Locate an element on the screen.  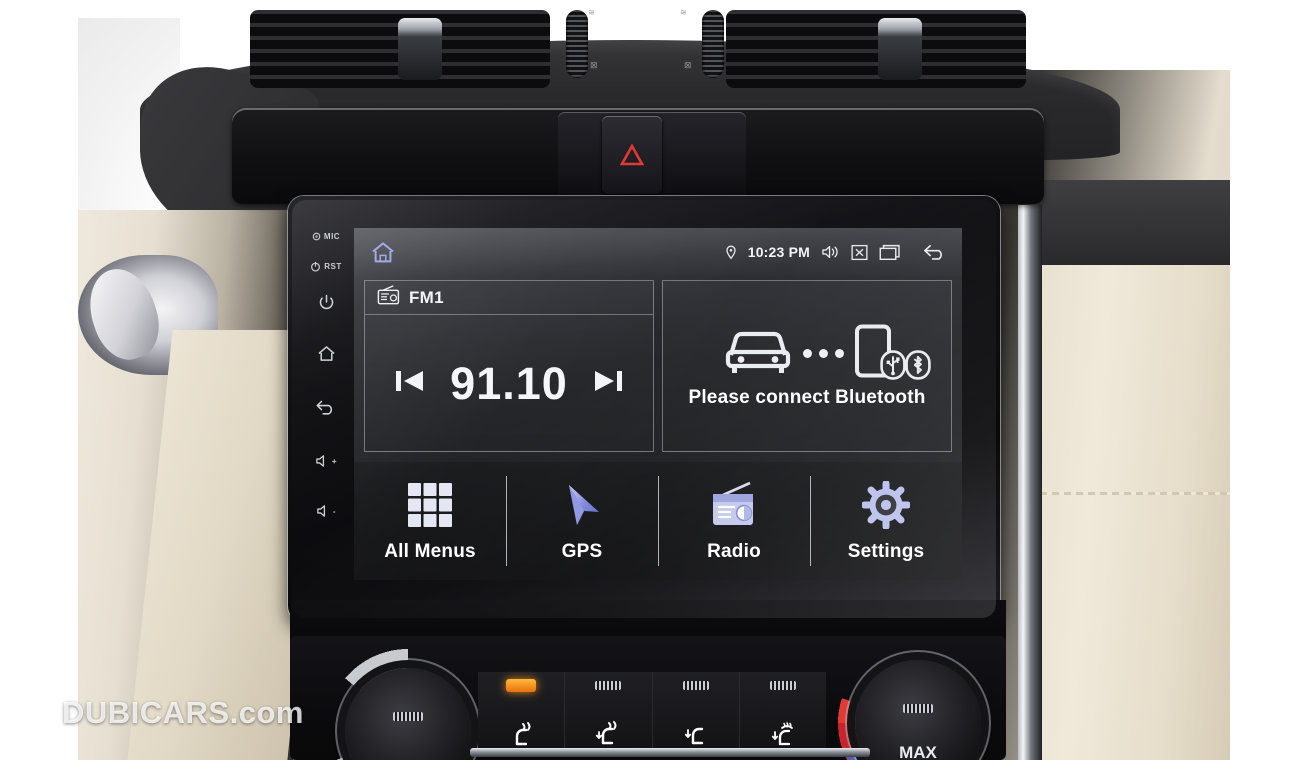
bottom-menu-bar: All Menus GPS Radio Settings is located at coordinates (658, 521).